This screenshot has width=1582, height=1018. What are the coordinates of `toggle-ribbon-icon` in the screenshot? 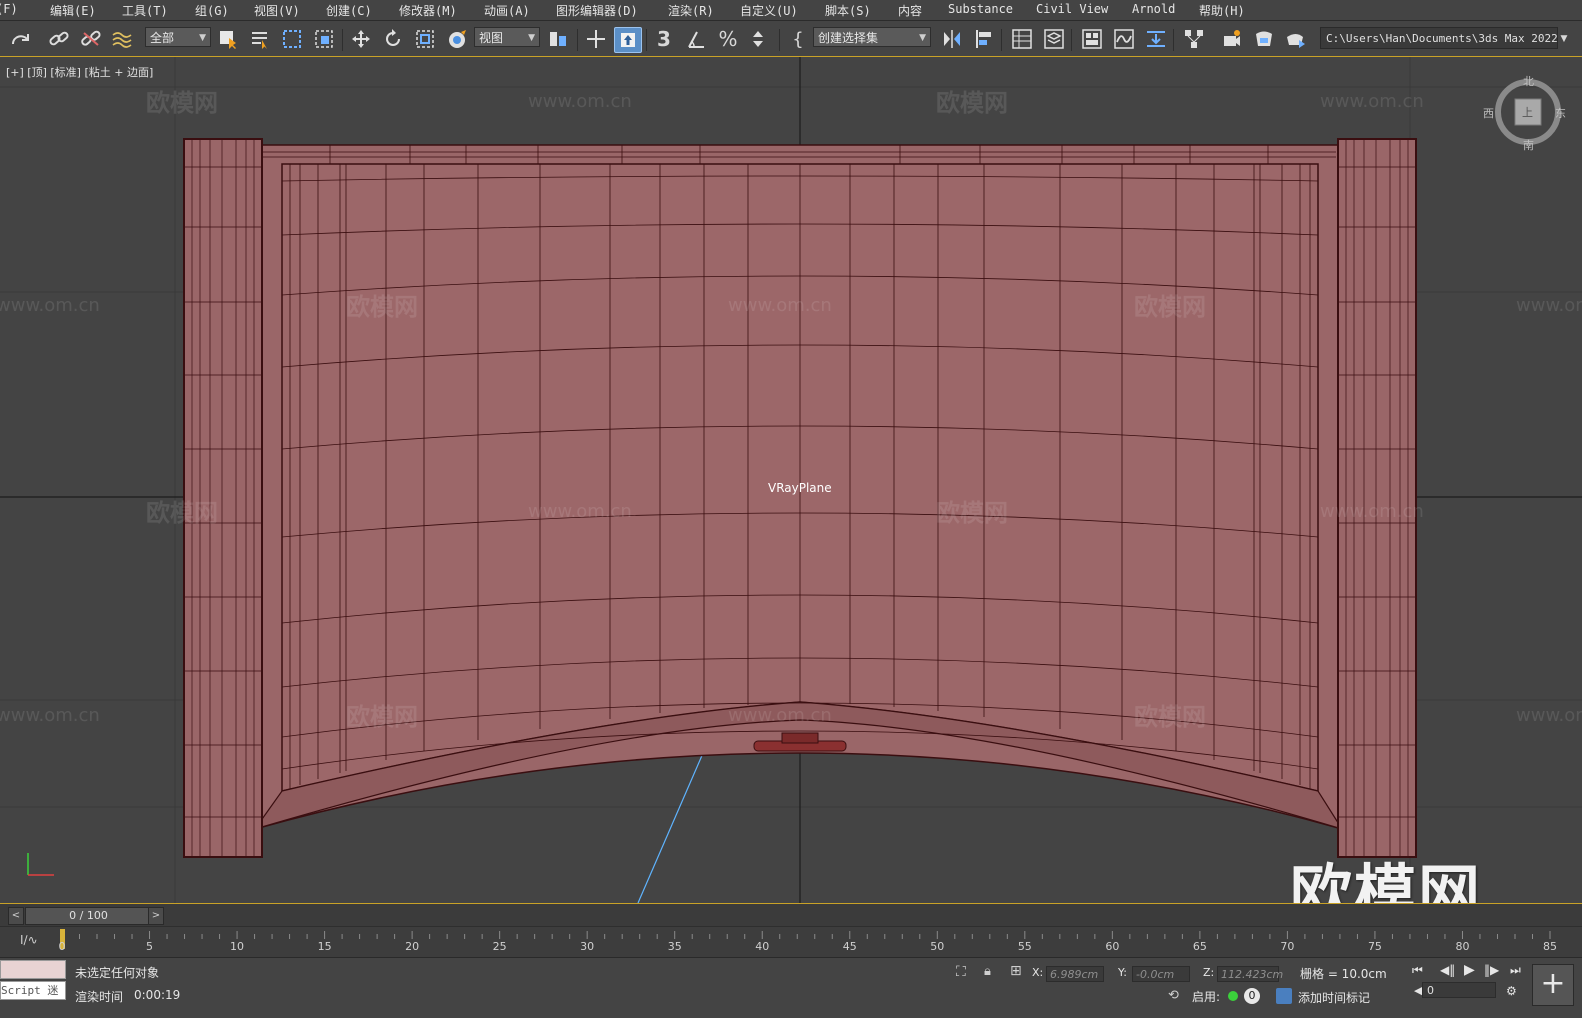 It's located at (1092, 39).